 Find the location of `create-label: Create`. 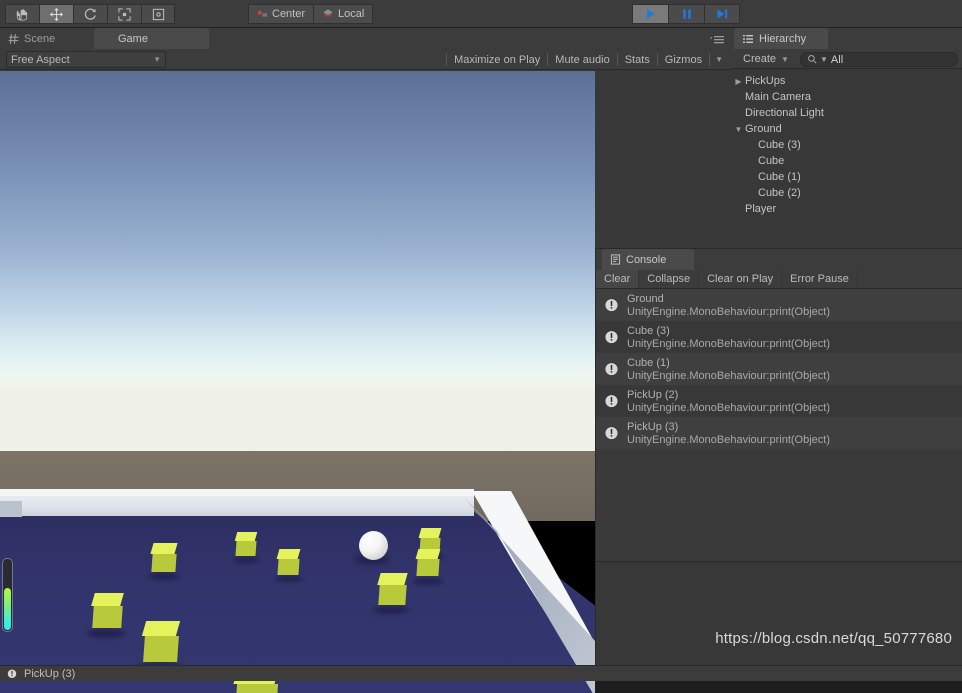

create-label: Create is located at coordinates (760, 59).